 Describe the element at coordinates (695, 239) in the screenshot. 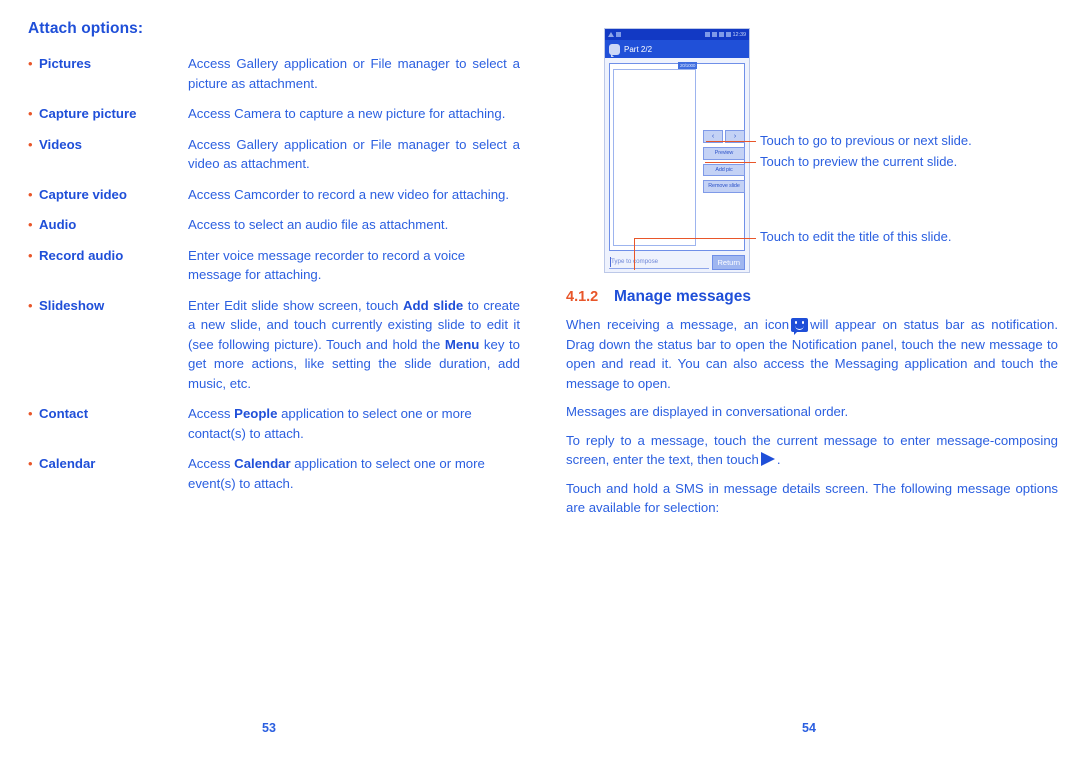

I see `leader-line-title-horizontal` at that location.